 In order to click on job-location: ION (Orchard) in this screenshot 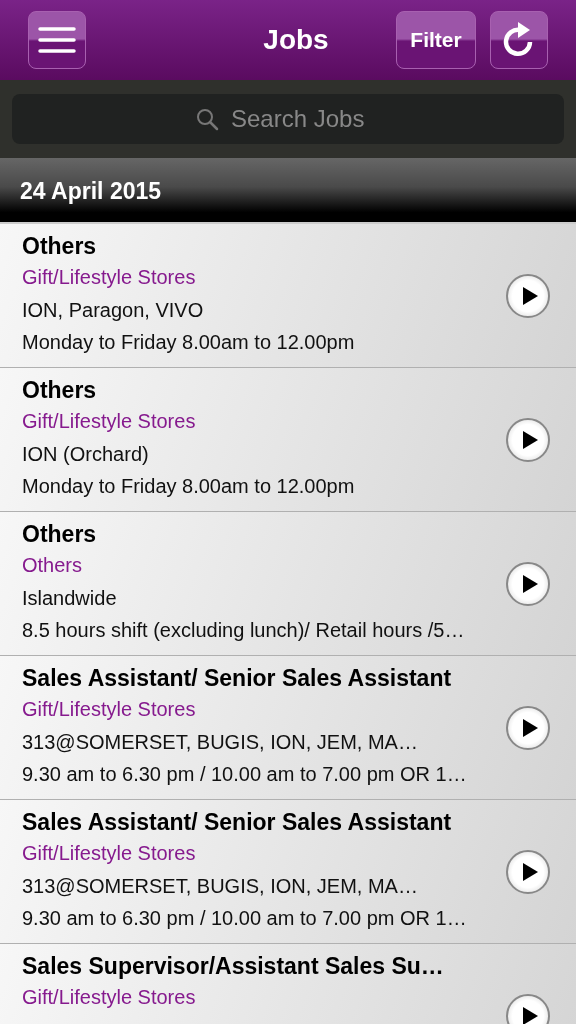, I will do `click(86, 454)`.